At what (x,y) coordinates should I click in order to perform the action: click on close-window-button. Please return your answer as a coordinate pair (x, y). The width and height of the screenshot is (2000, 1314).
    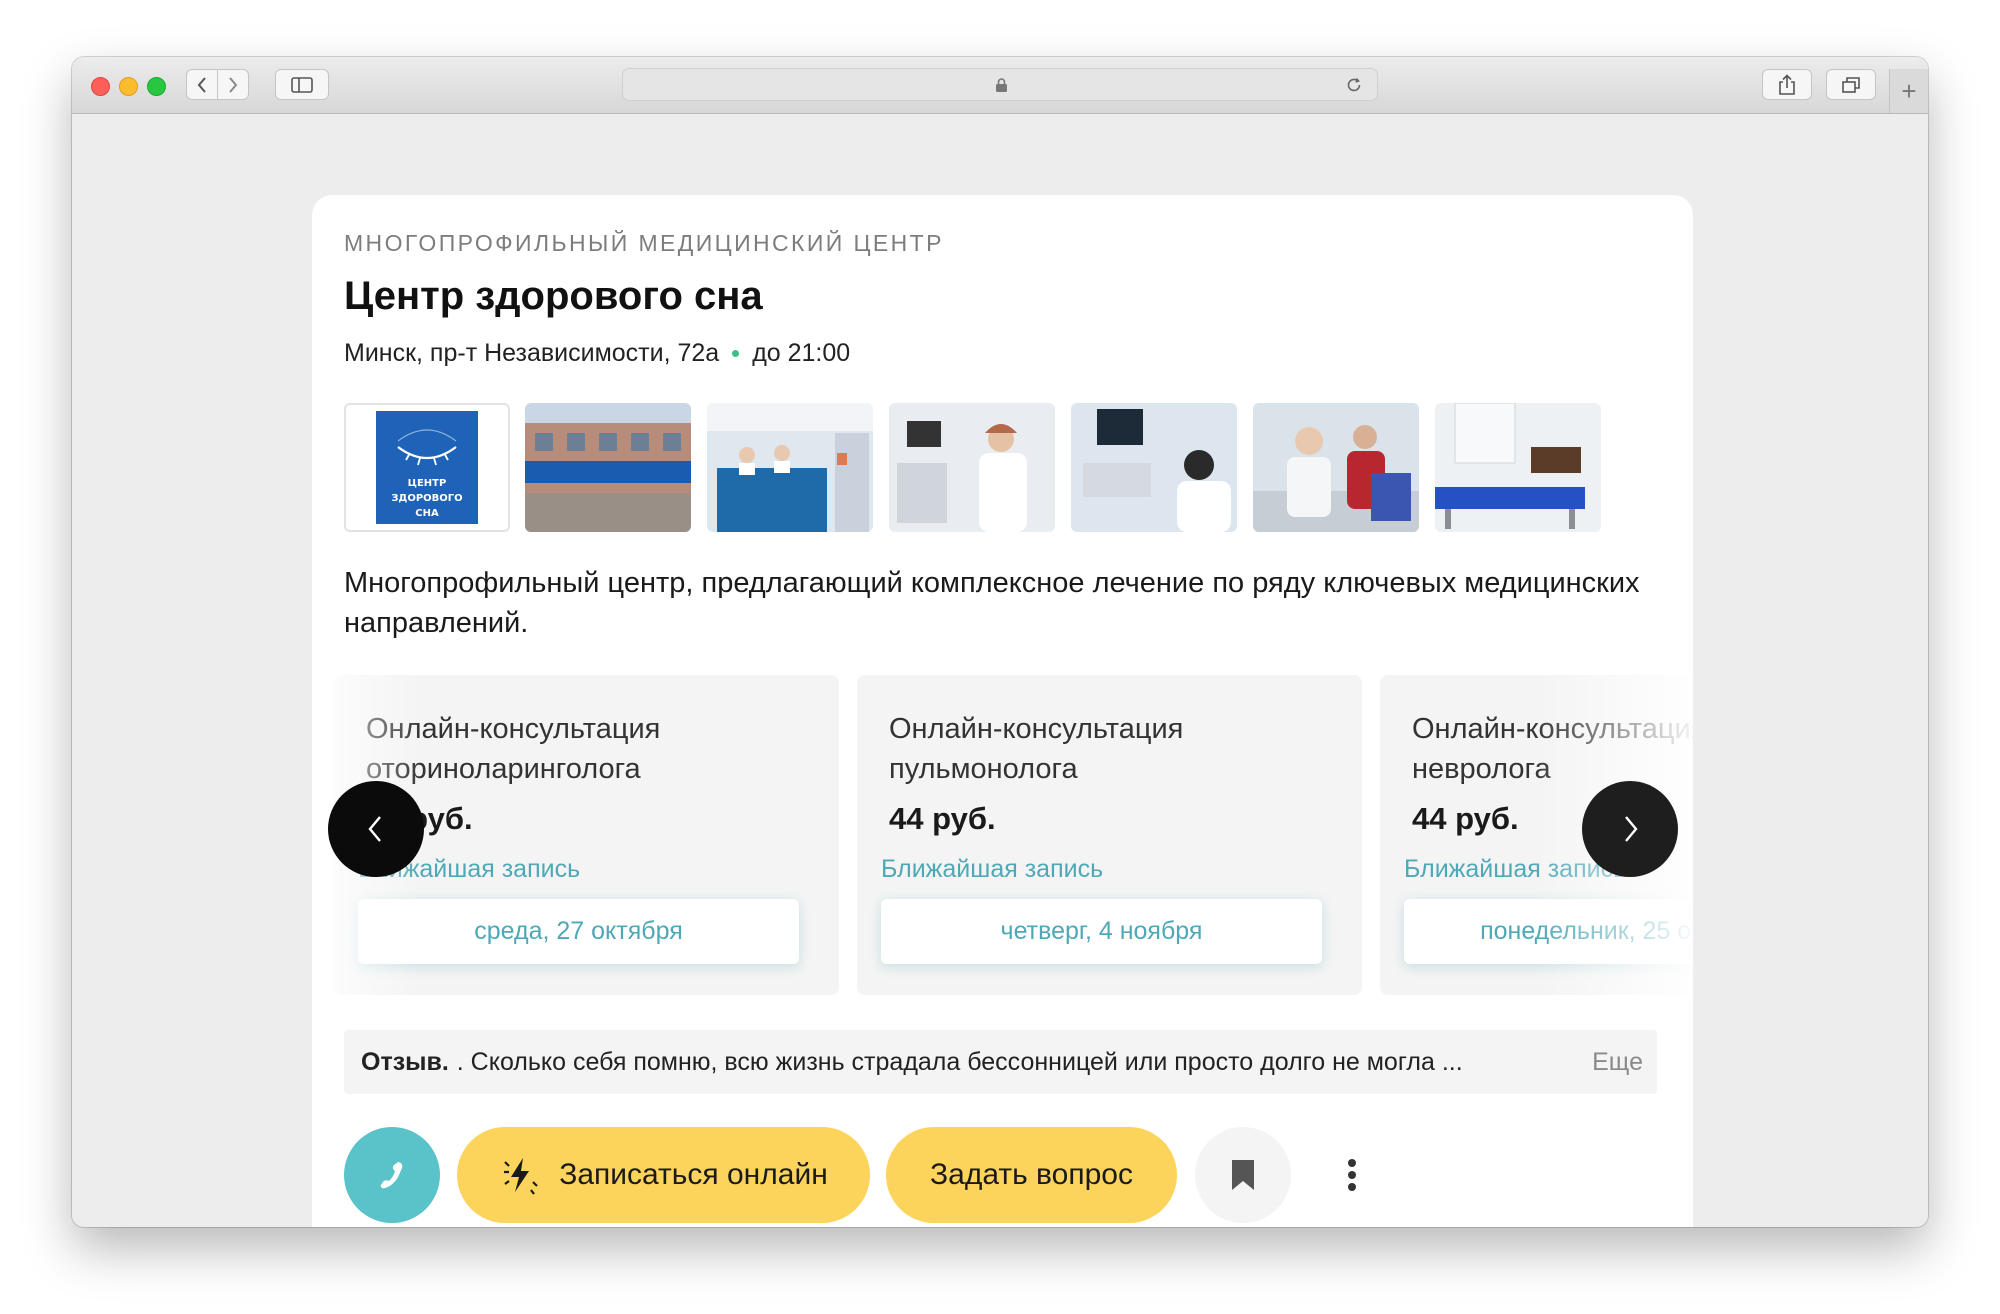
    Looking at the image, I should click on (100, 86).